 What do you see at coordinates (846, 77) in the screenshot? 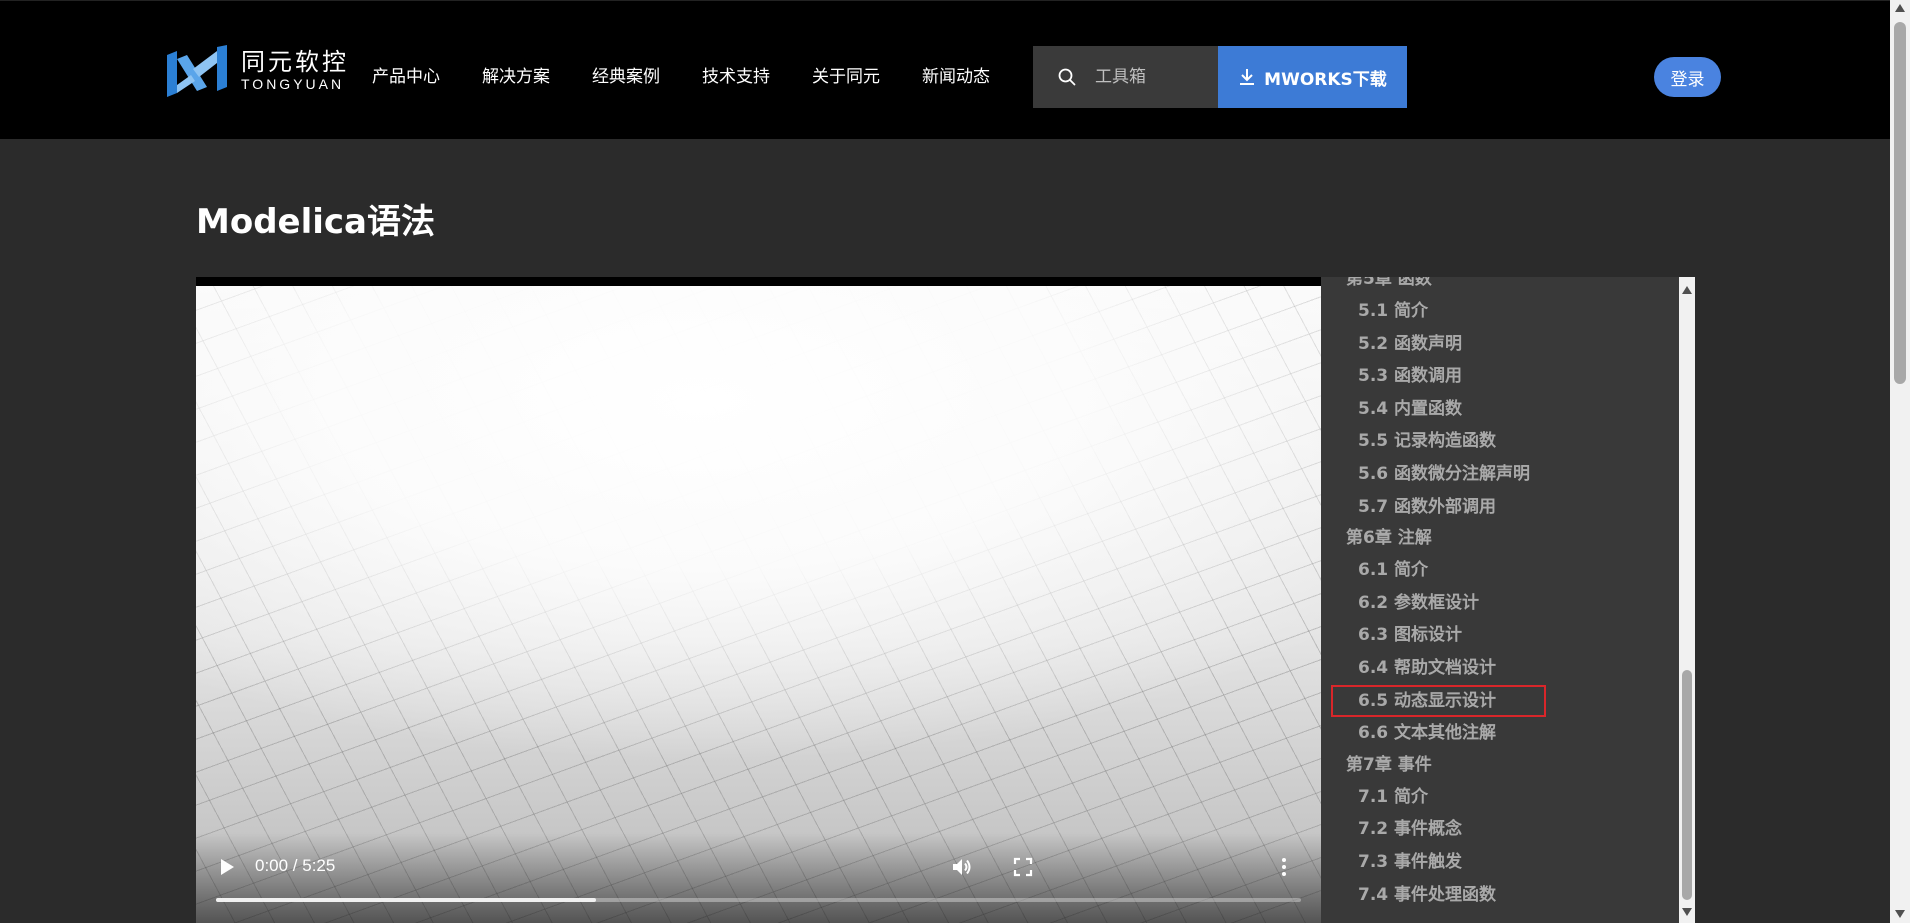
I see `nav-item-about: 关于同元` at bounding box center [846, 77].